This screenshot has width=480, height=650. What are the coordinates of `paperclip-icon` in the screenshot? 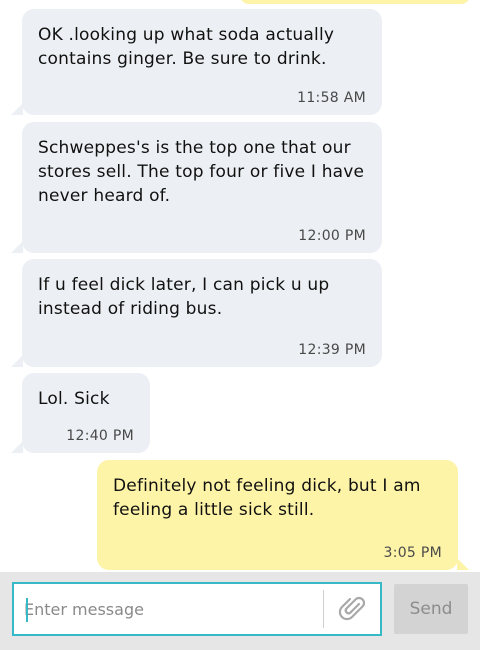 It's located at (353, 609).